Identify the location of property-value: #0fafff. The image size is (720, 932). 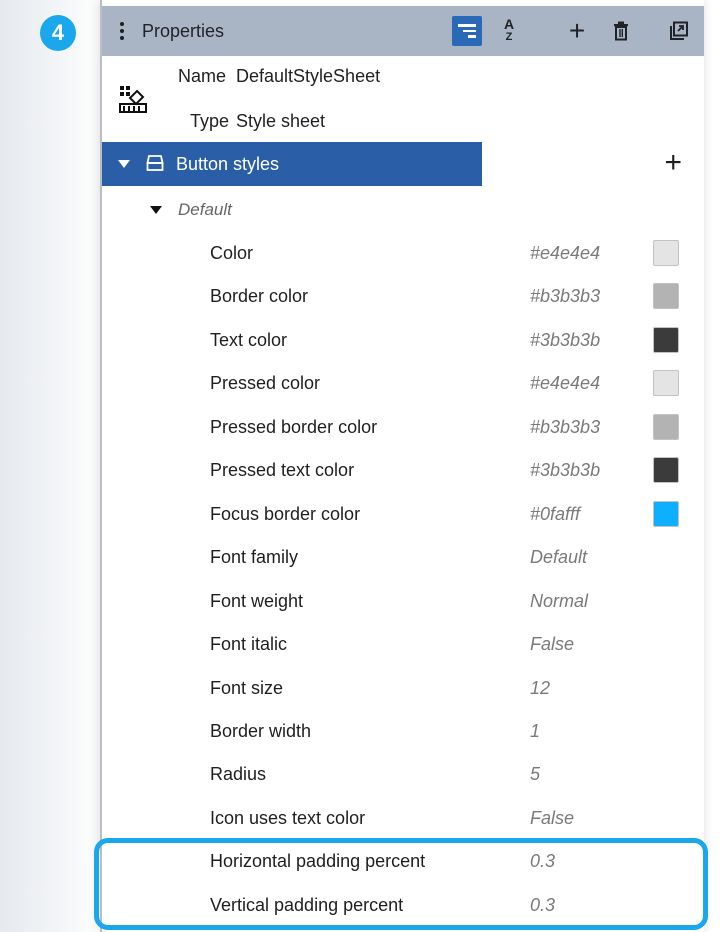
(555, 514).